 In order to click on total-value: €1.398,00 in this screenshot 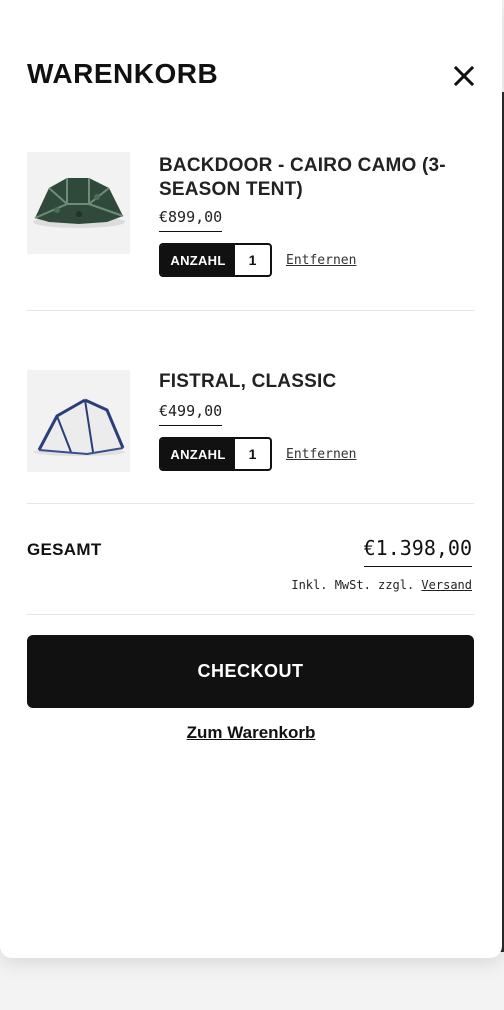, I will do `click(417, 551)`.